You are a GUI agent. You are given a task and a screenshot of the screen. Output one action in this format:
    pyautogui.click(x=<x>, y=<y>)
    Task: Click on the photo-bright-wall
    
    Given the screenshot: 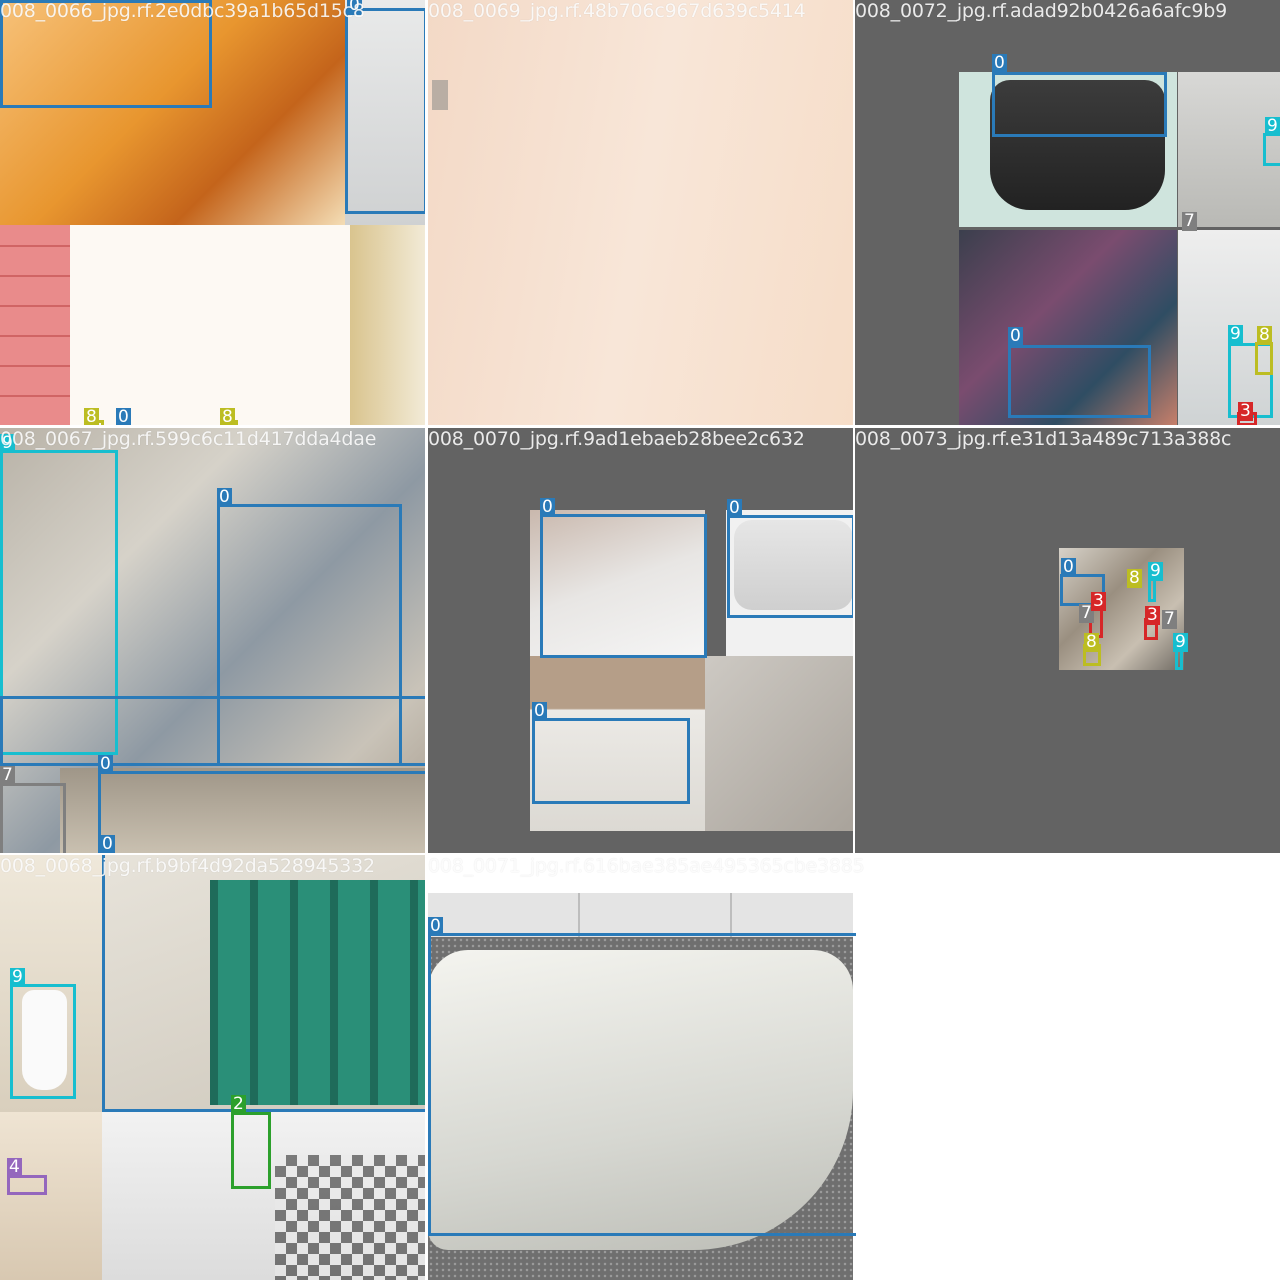 What is the action you would take?
    pyautogui.click(x=210, y=325)
    